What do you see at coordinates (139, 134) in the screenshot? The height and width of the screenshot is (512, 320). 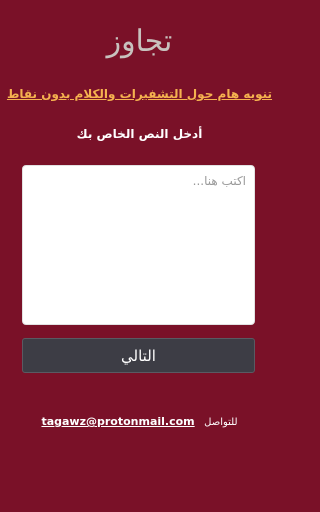 I see `input-prompt-label: أدخل النص الخاص بك` at bounding box center [139, 134].